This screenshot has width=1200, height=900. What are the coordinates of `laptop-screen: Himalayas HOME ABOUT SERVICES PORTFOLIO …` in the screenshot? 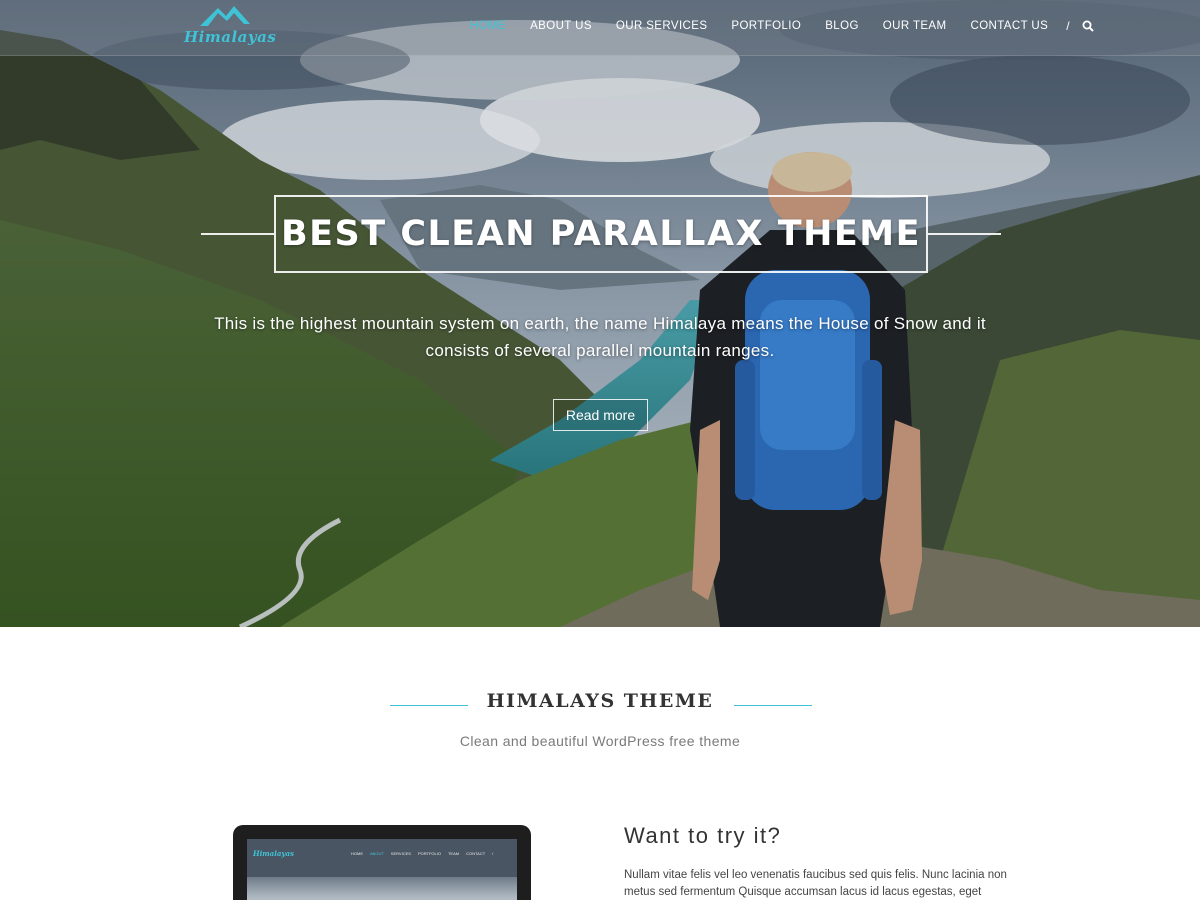 It's located at (382, 869).